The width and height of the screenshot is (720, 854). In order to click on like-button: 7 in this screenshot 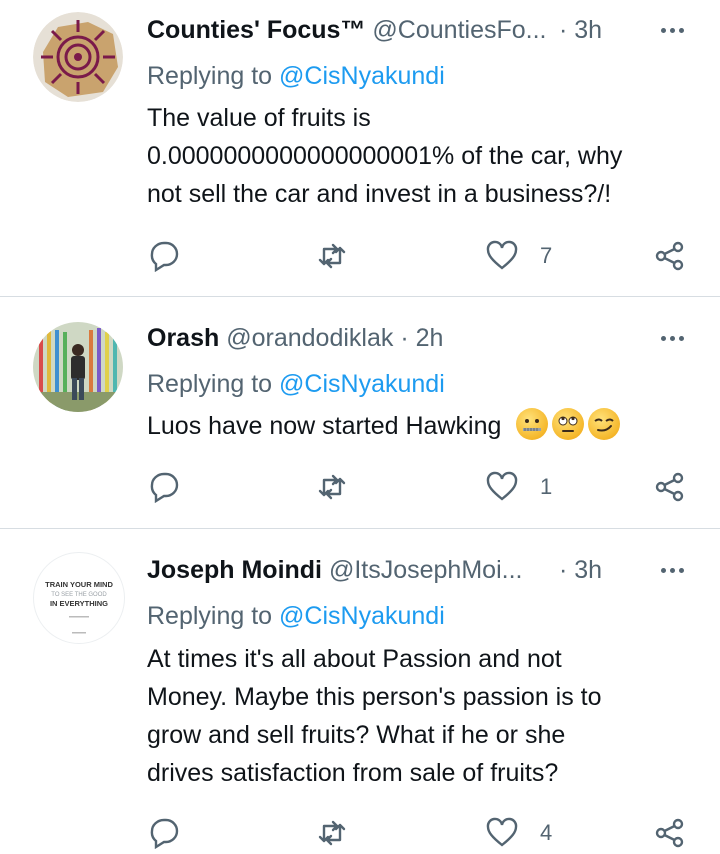, I will do `click(519, 256)`.